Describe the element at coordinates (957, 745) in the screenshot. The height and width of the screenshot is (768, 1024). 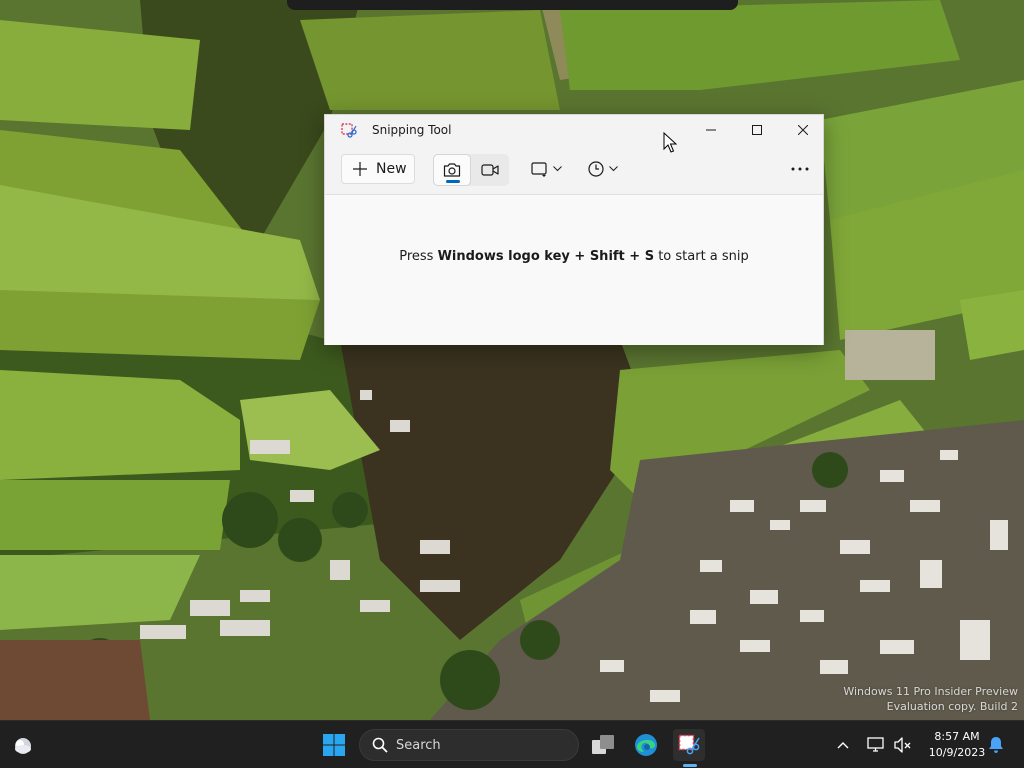
I see `taskbar-clock: 8:57 AM 10/9/2023` at that location.